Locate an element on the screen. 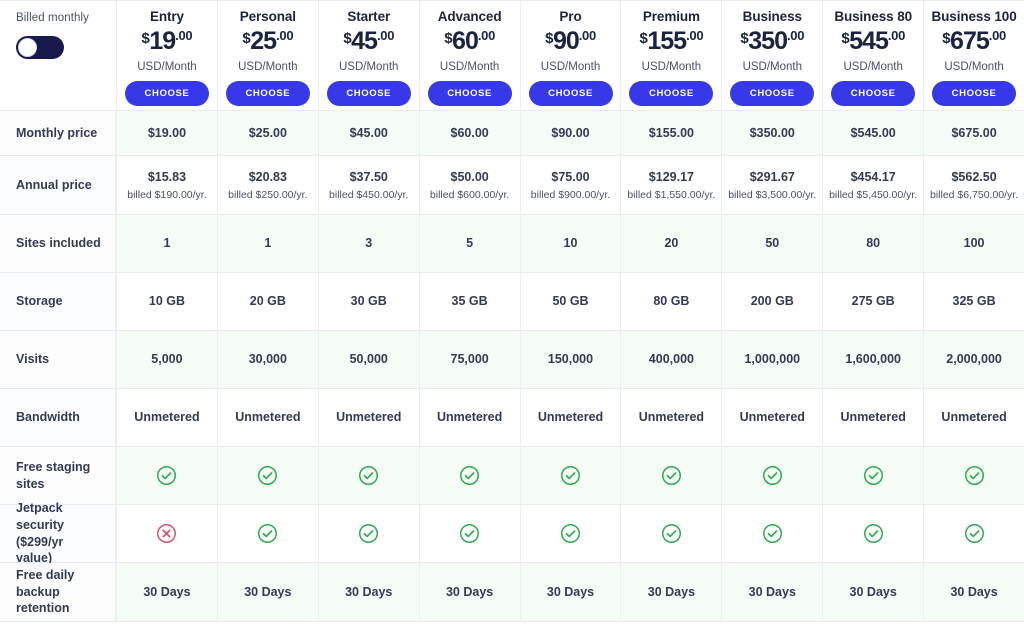 This screenshot has width=1024, height=625. cell-value: 1 is located at coordinates (268, 243).